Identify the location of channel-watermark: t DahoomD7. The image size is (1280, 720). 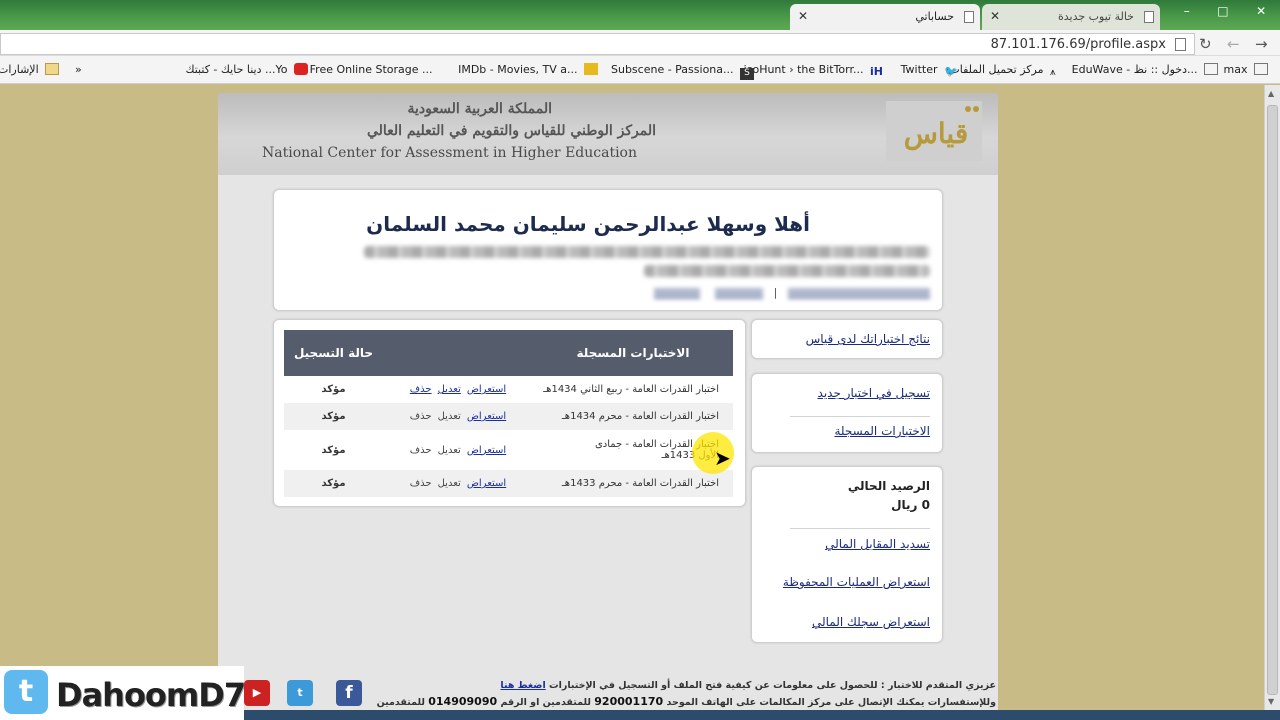
(123, 693).